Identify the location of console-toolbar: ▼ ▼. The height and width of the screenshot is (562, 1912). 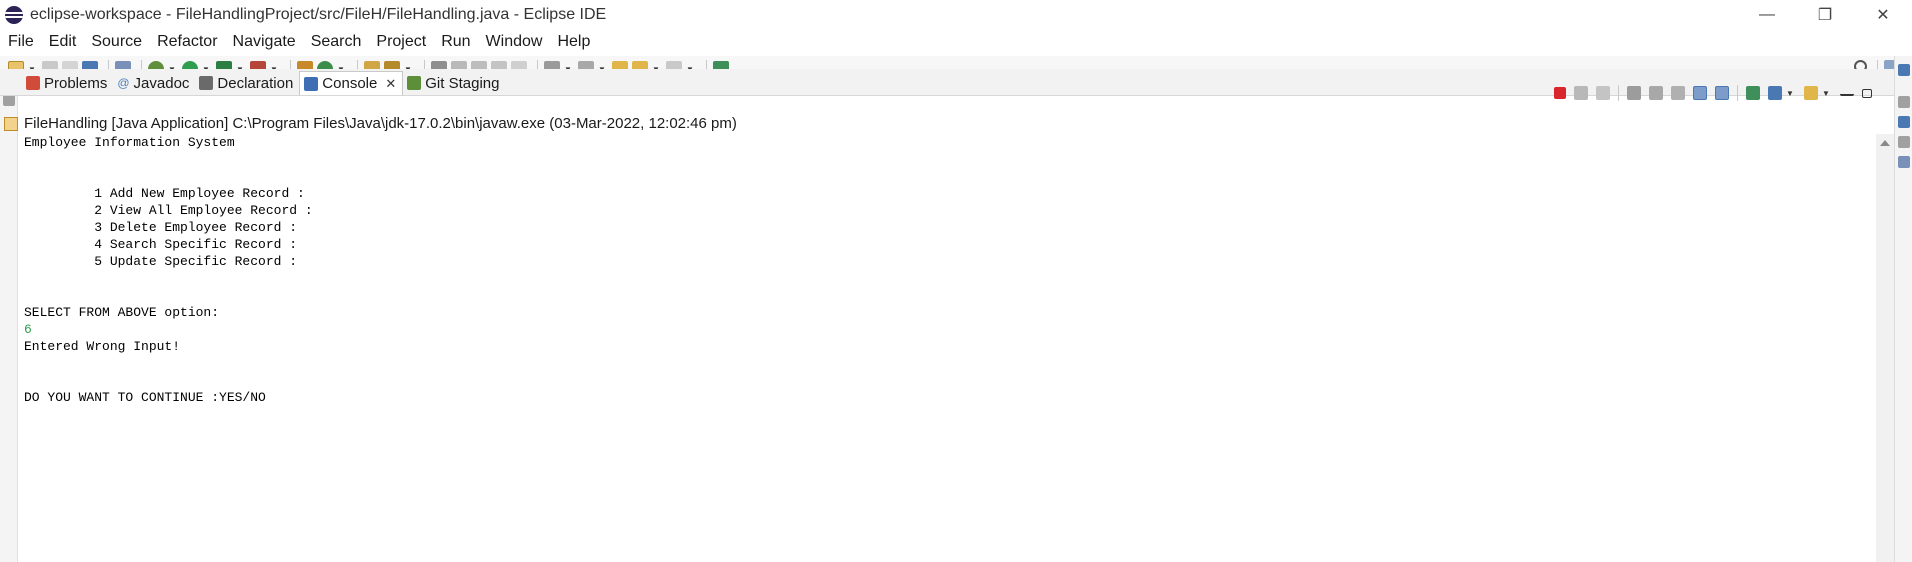
(1713, 93).